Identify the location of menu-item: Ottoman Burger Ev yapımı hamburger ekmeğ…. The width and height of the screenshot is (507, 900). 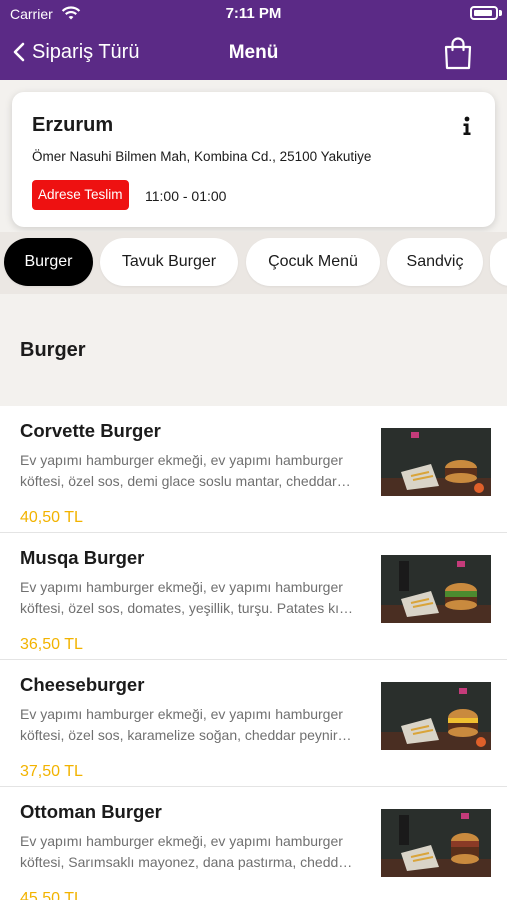
(253, 843).